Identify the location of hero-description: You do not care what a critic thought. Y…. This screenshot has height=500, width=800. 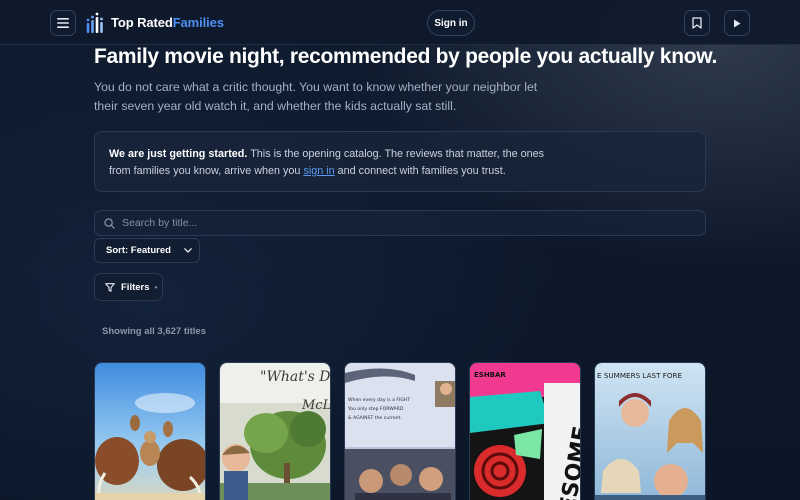
(316, 96).